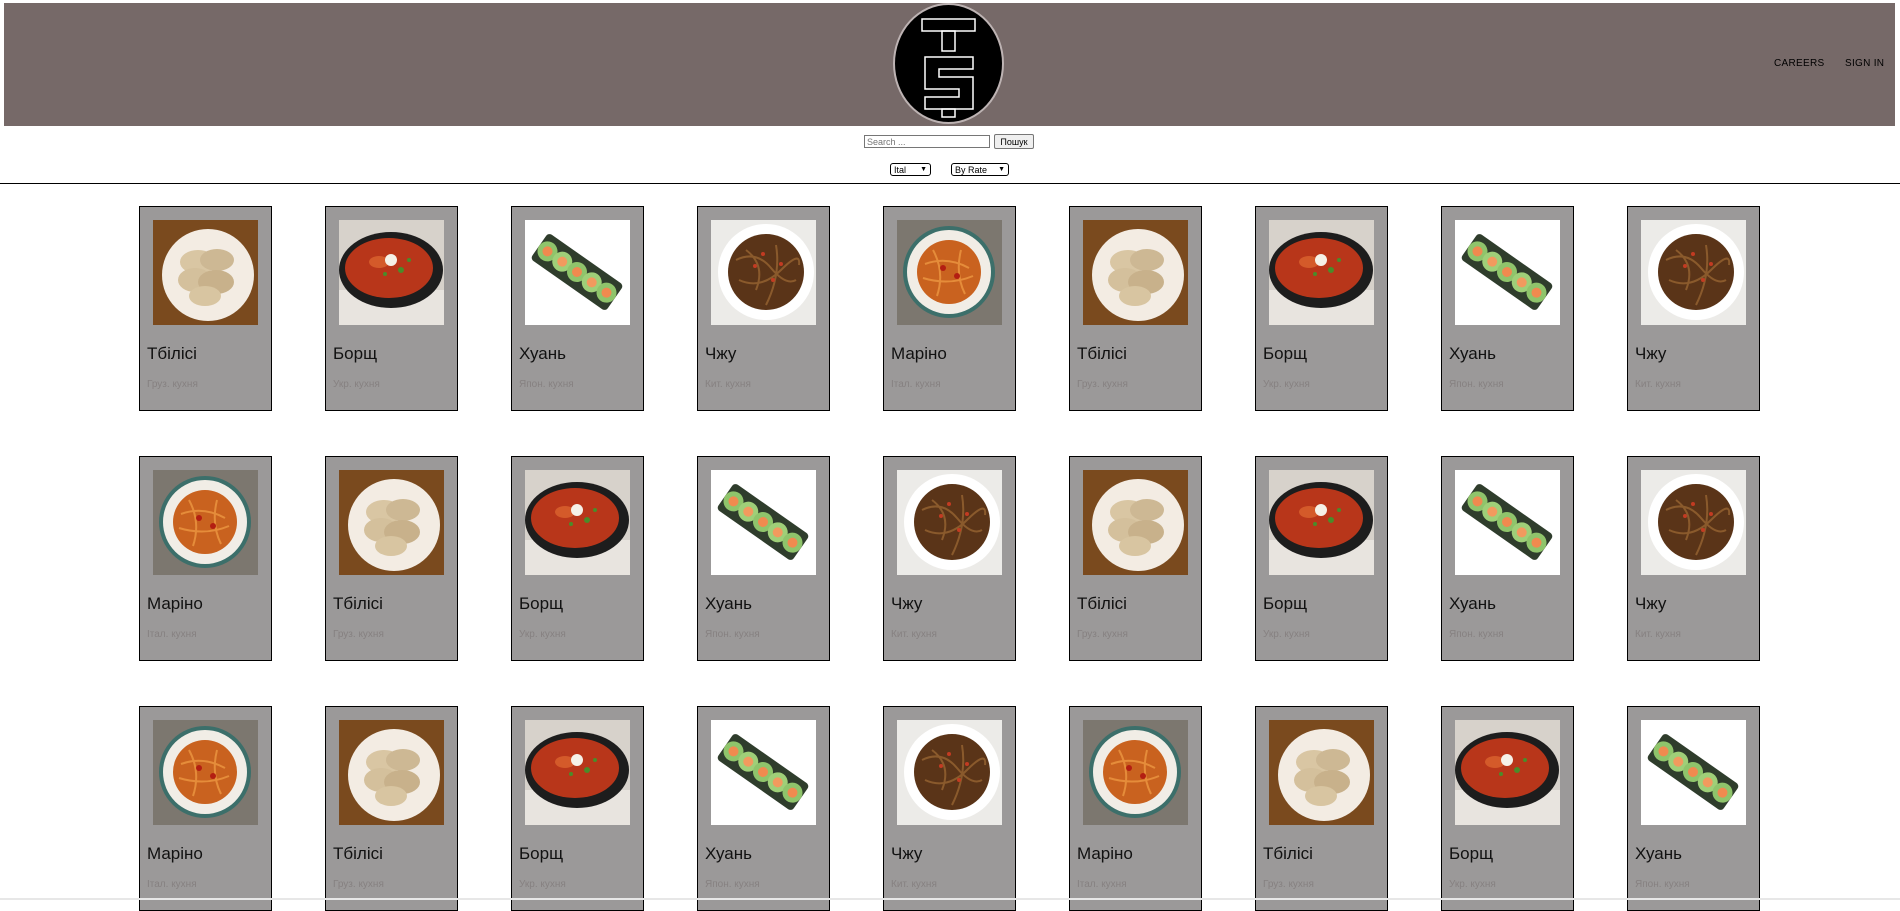 Image resolution: width=1900 pixels, height=911 pixels. What do you see at coordinates (916, 384) in the screenshot?
I see `dish-cuisine: Італ. кухня` at bounding box center [916, 384].